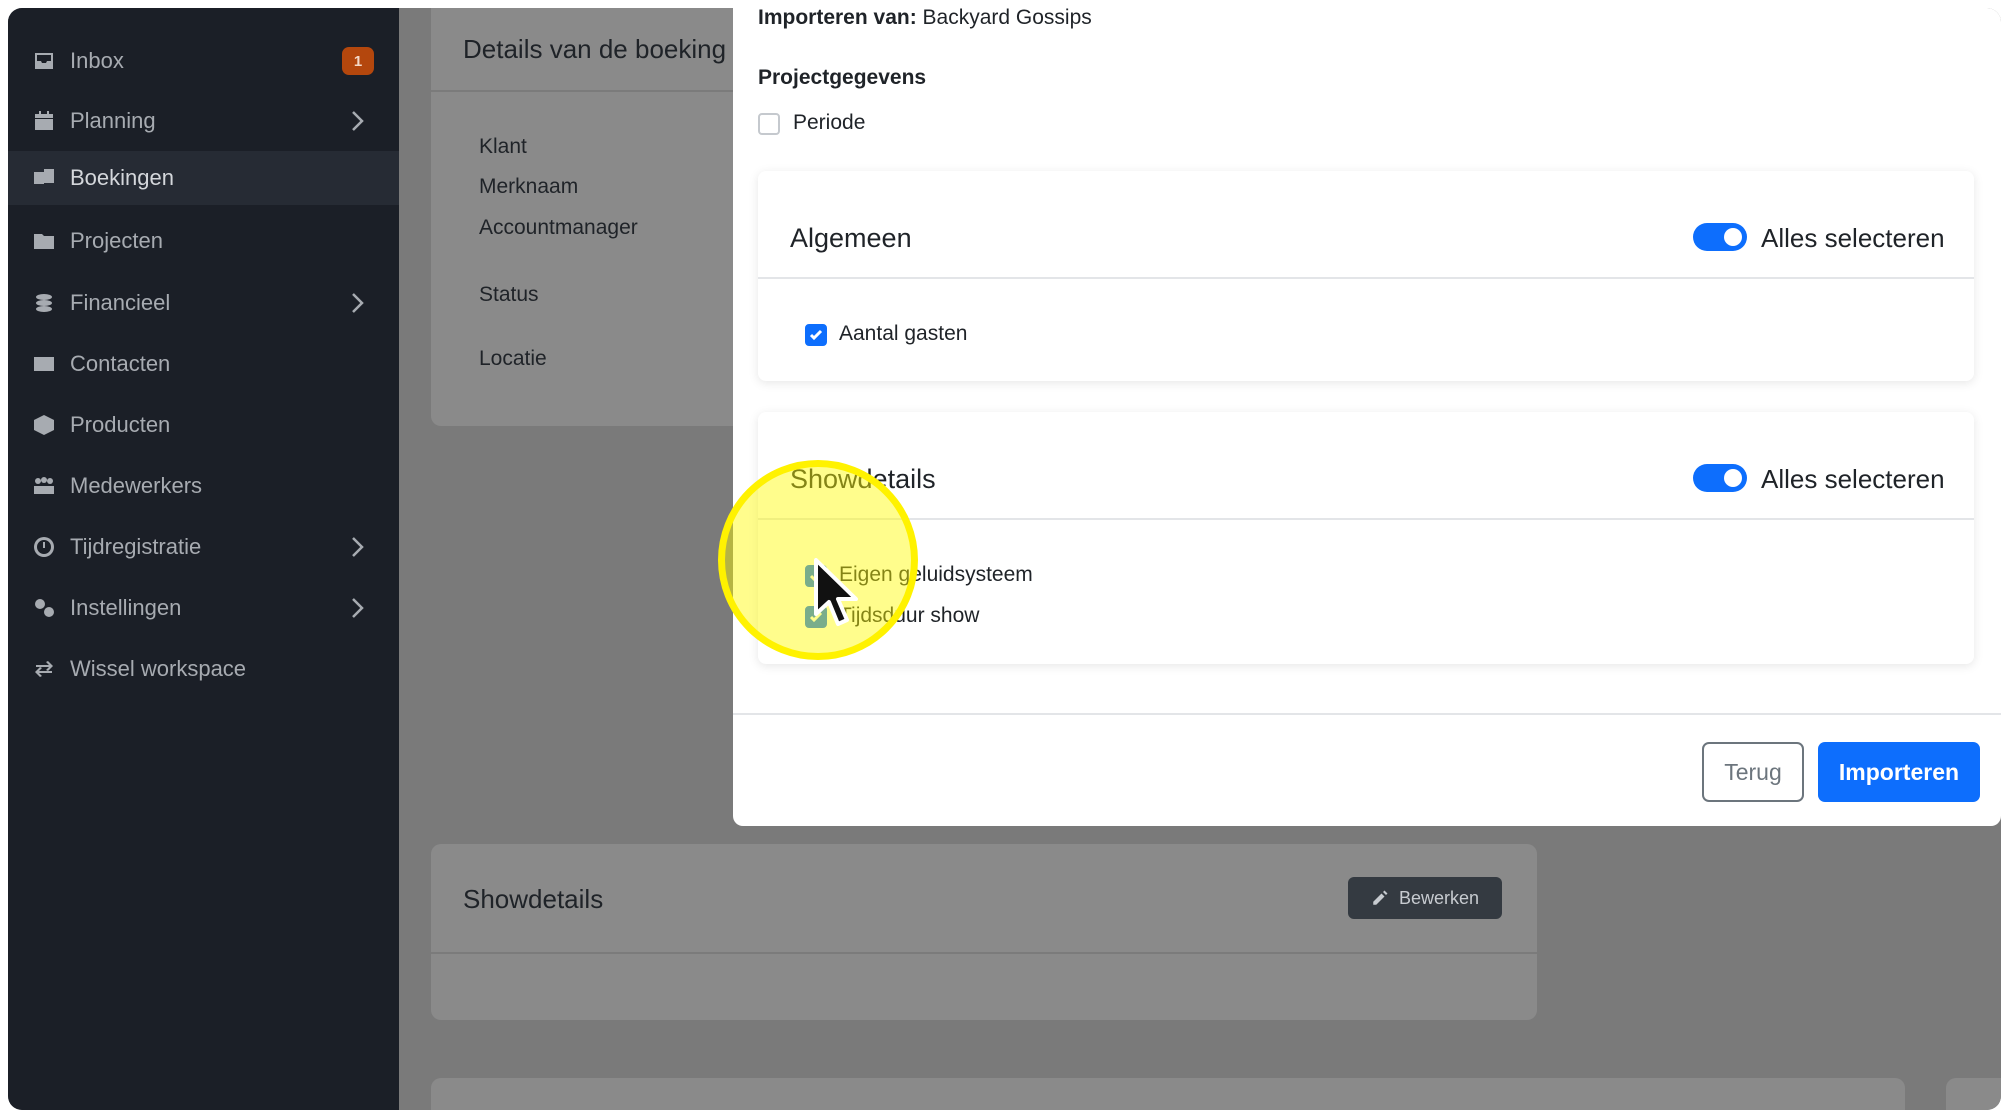  I want to click on contact-card-icon, so click(44, 364).